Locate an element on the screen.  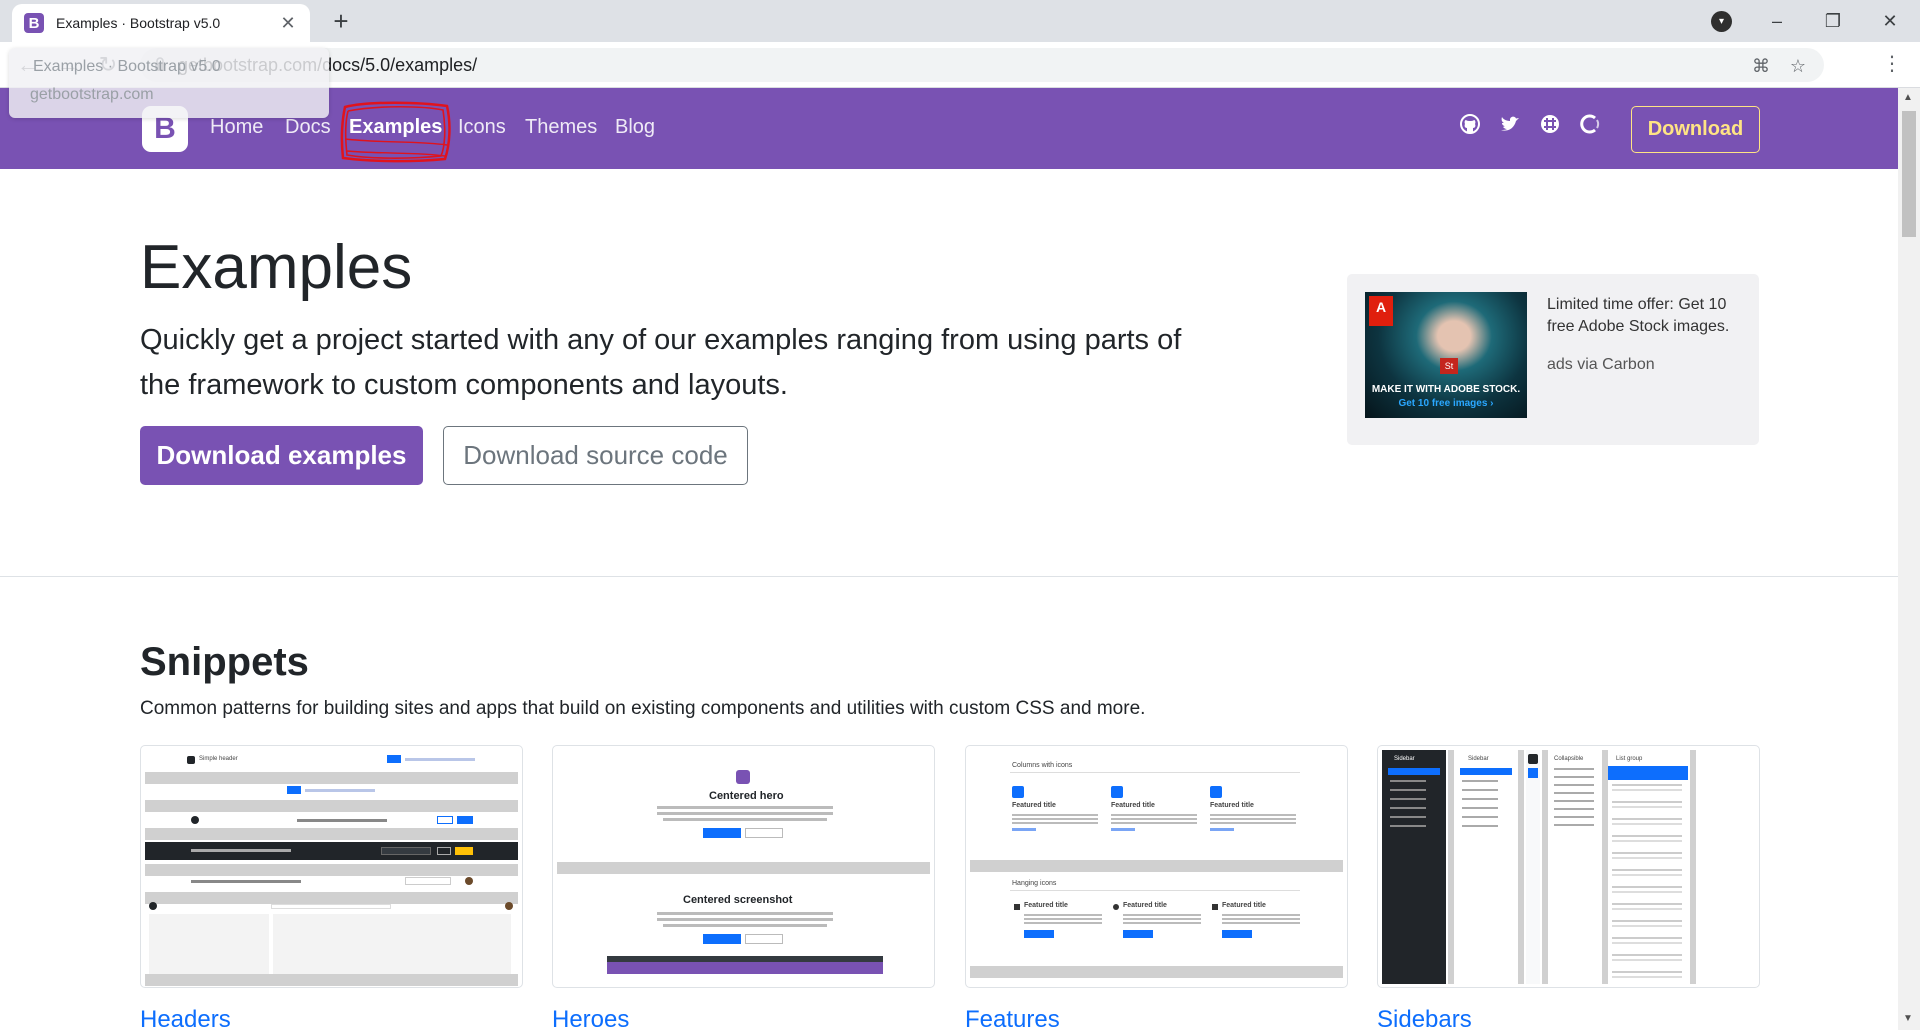
thumb-columns-with-icons: Columns with icons is located at coordinates (1042, 765).